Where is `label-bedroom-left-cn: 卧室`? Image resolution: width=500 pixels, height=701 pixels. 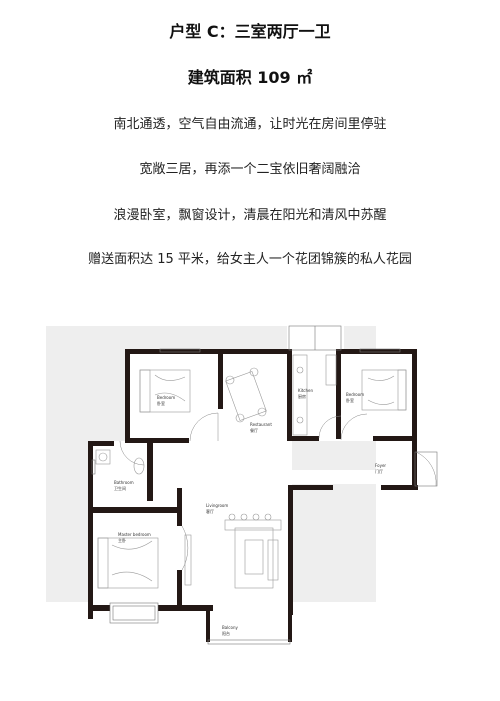 label-bedroom-left-cn: 卧室 is located at coordinates (161, 403).